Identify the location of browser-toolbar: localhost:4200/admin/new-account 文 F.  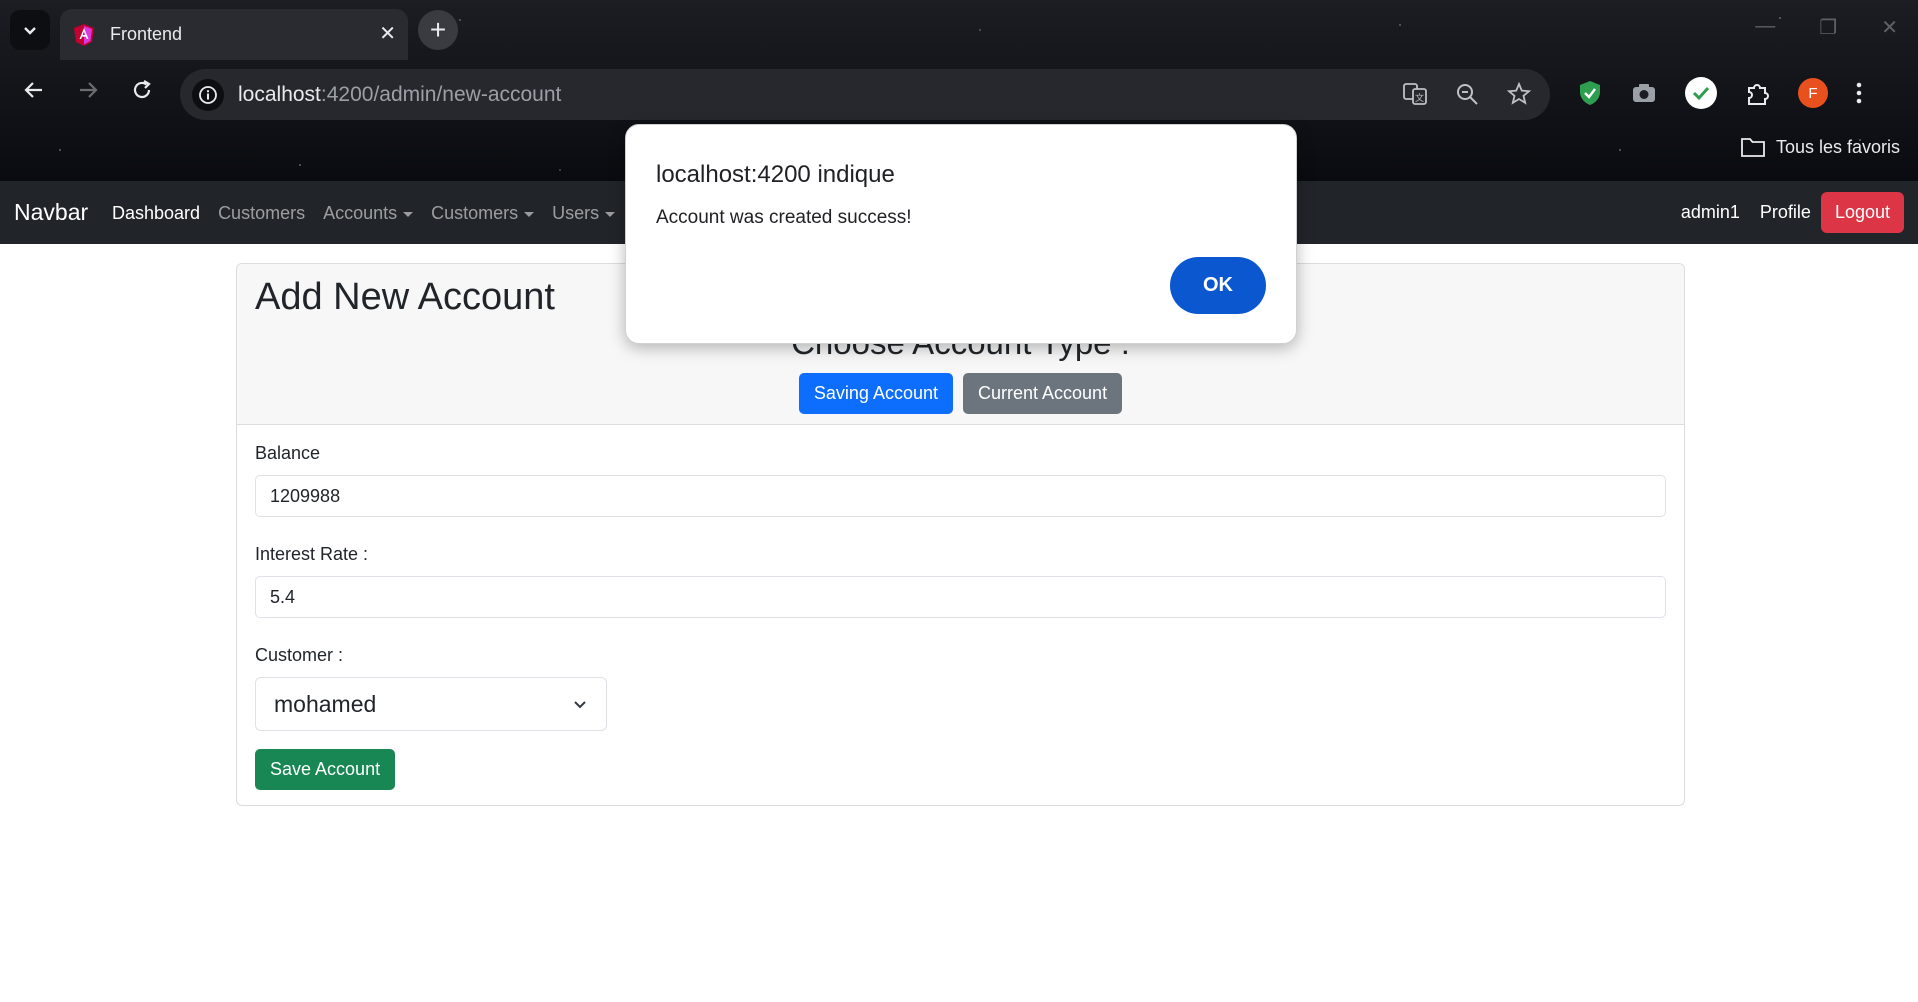
(959, 90).